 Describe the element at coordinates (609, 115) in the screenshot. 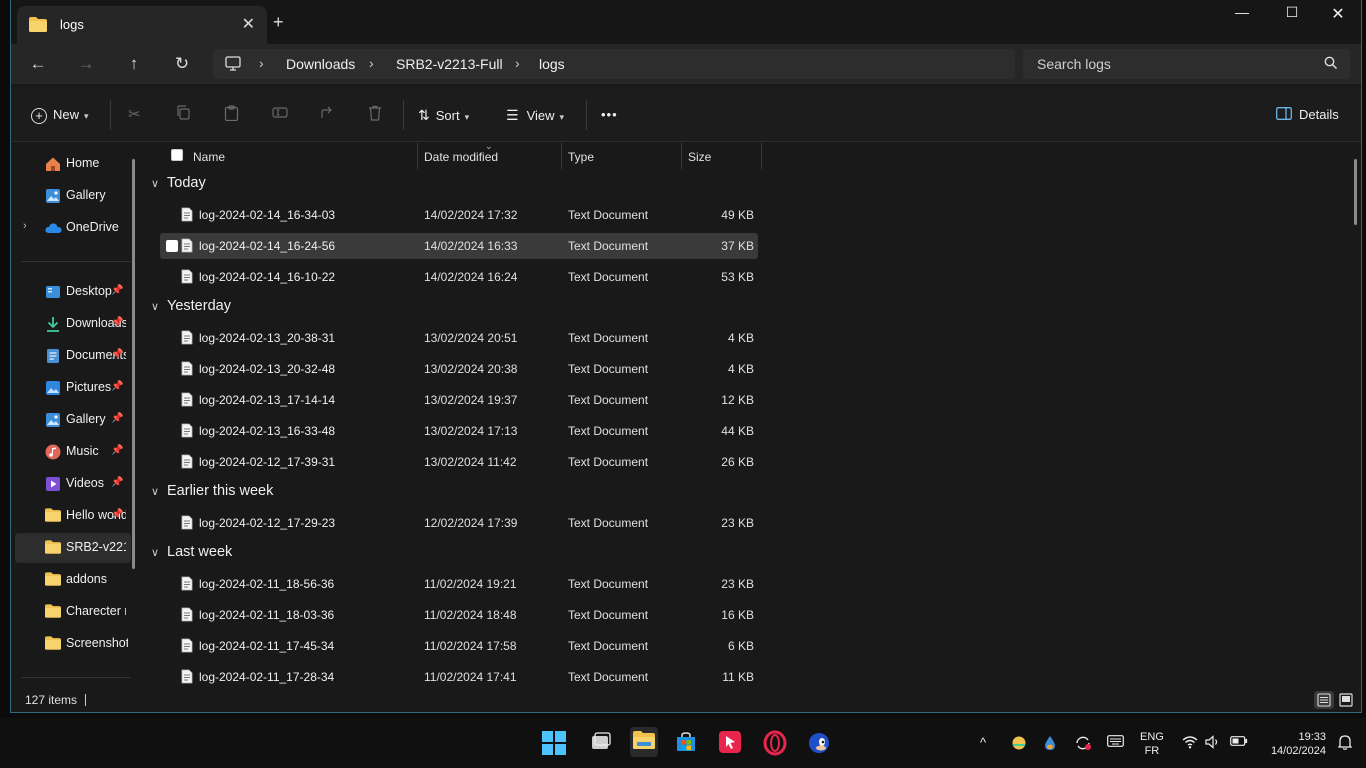

I see `more-options-icon: •••` at that location.